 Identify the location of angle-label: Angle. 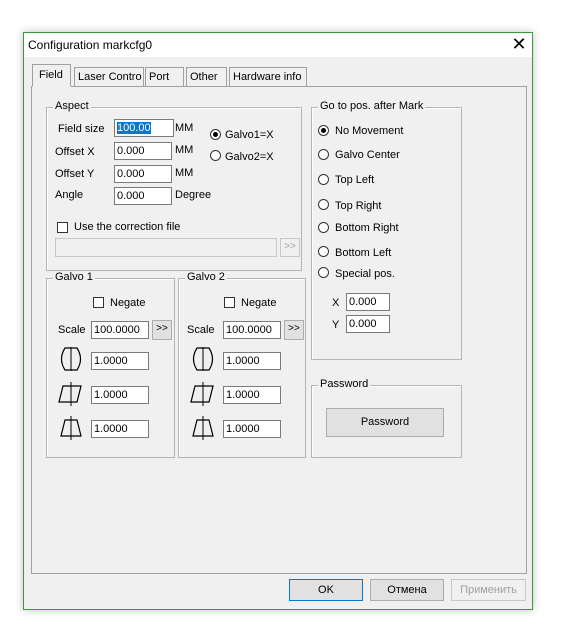
(69, 195).